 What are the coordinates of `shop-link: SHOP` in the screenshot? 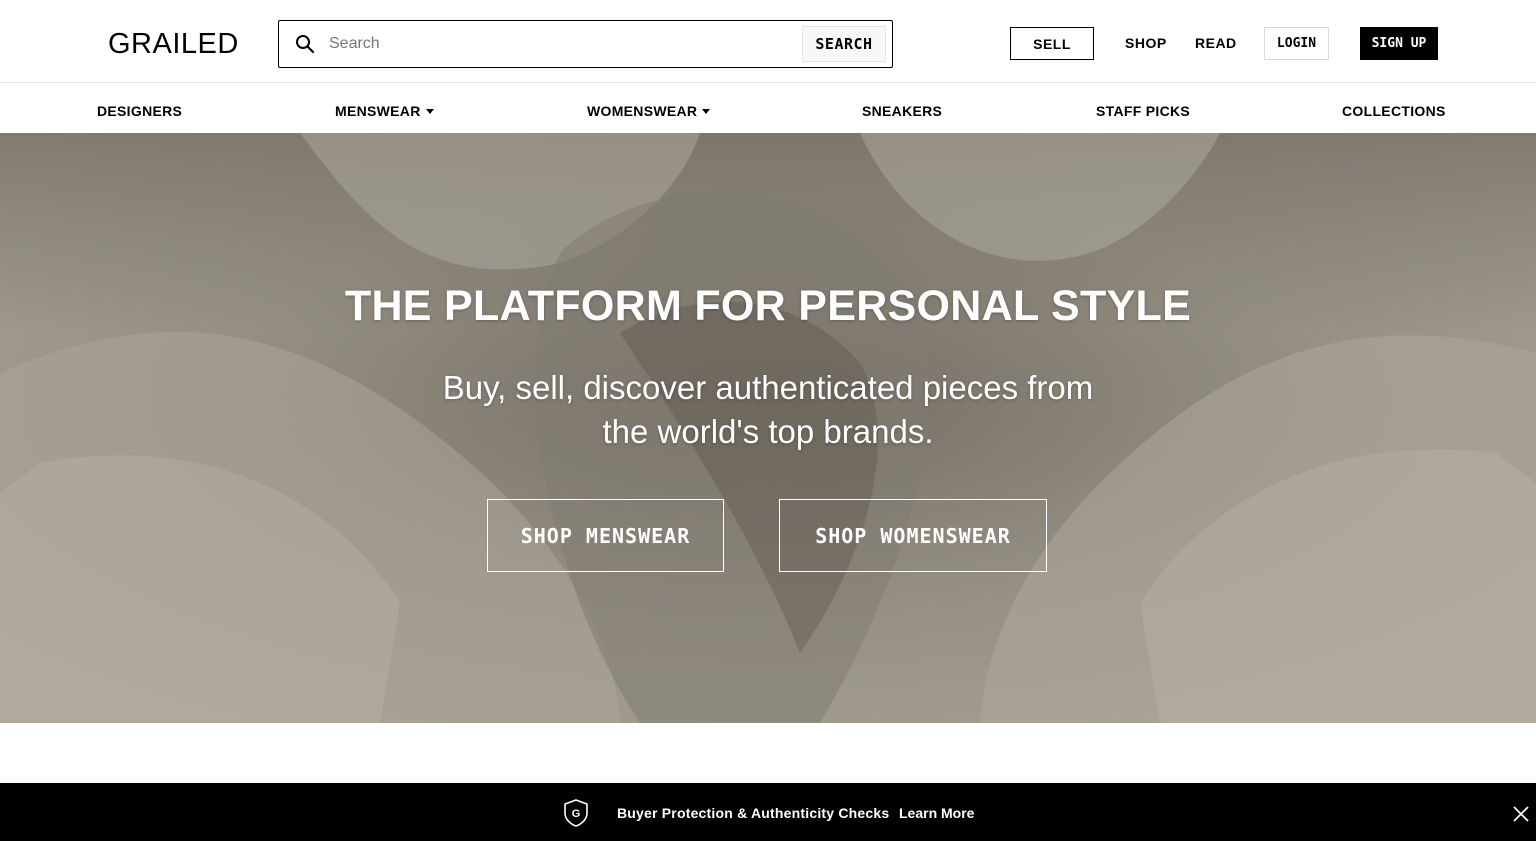 It's located at (1146, 43).